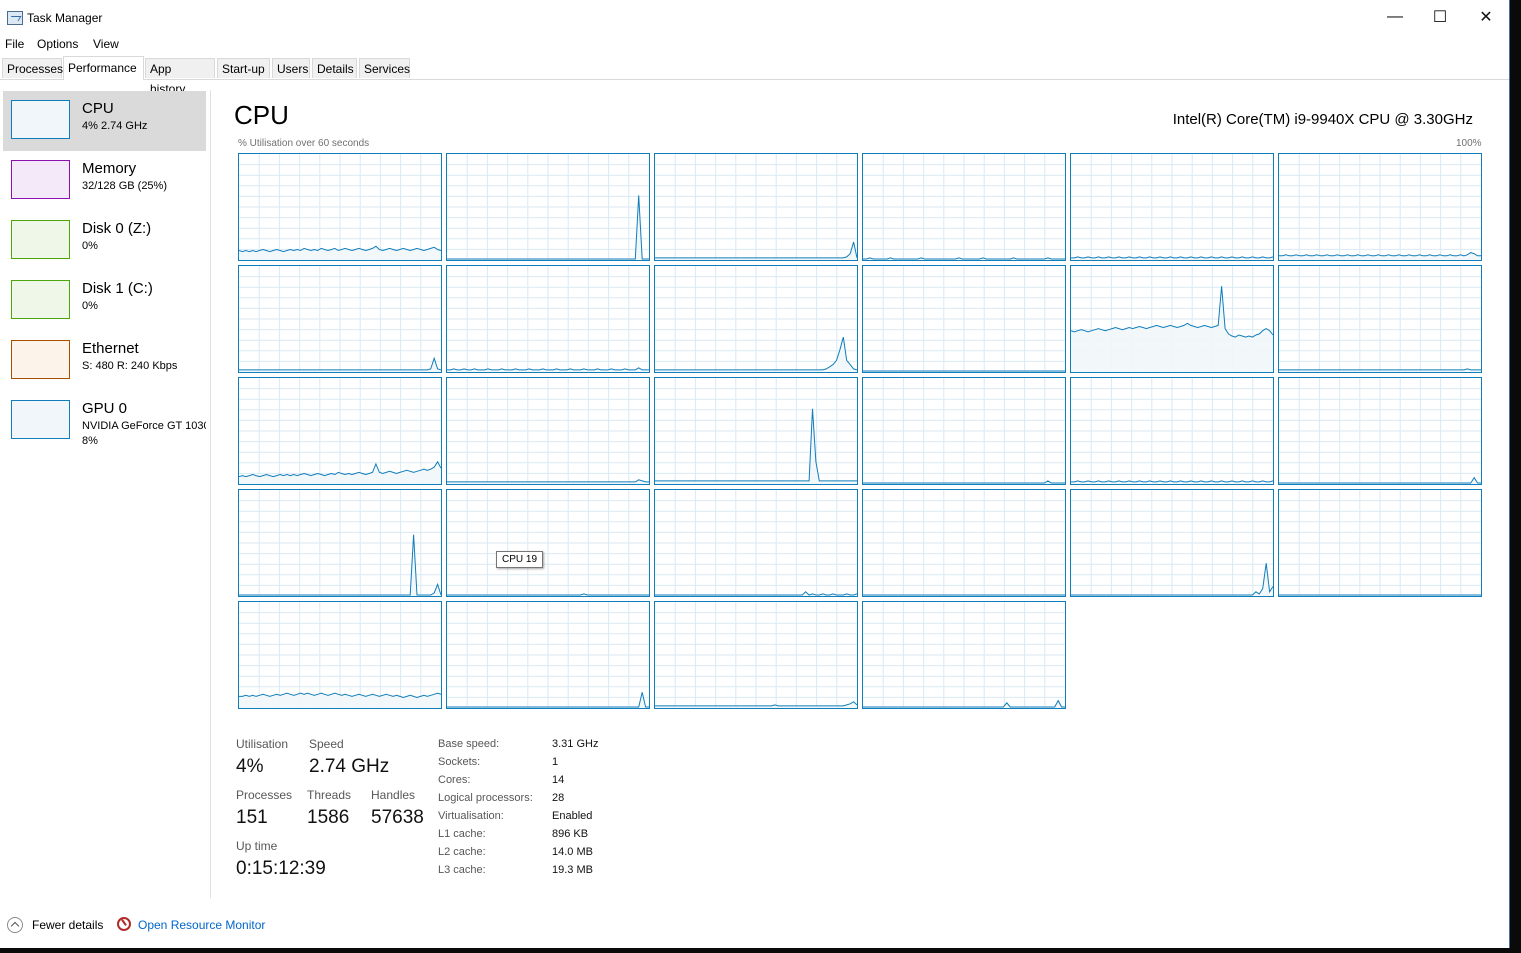 This screenshot has height=953, width=1521. What do you see at coordinates (1486, 17) in the screenshot?
I see `close-button: ✕` at bounding box center [1486, 17].